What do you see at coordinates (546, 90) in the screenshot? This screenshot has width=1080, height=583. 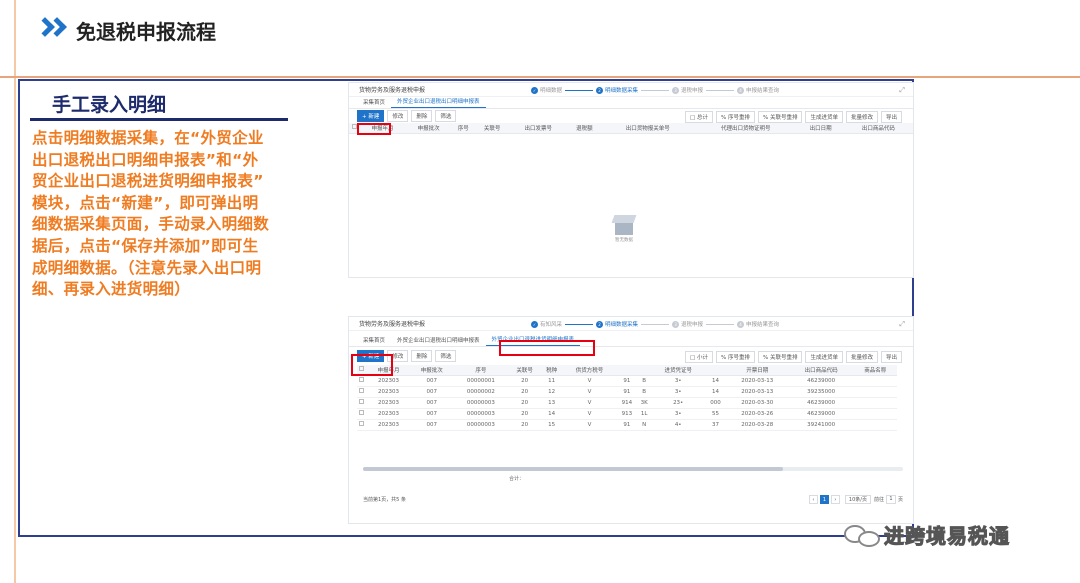 I see `step-1: ✓ 明细数据` at bounding box center [546, 90].